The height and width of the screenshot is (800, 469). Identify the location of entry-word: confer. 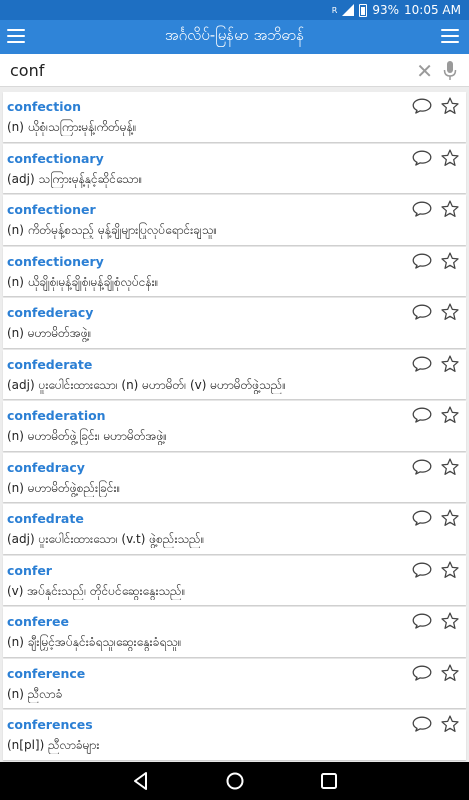
(29, 570).